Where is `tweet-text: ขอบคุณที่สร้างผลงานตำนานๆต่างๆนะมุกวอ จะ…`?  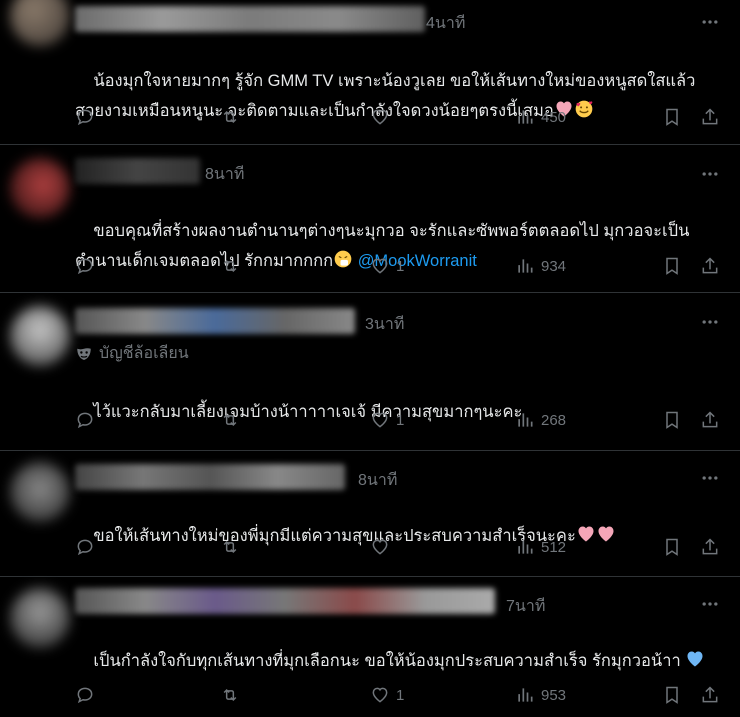
tweet-text: ขอบคุณที่สร้างผลงานตำนานๆต่างๆนะมุกวอ จะ… is located at coordinates (382, 246).